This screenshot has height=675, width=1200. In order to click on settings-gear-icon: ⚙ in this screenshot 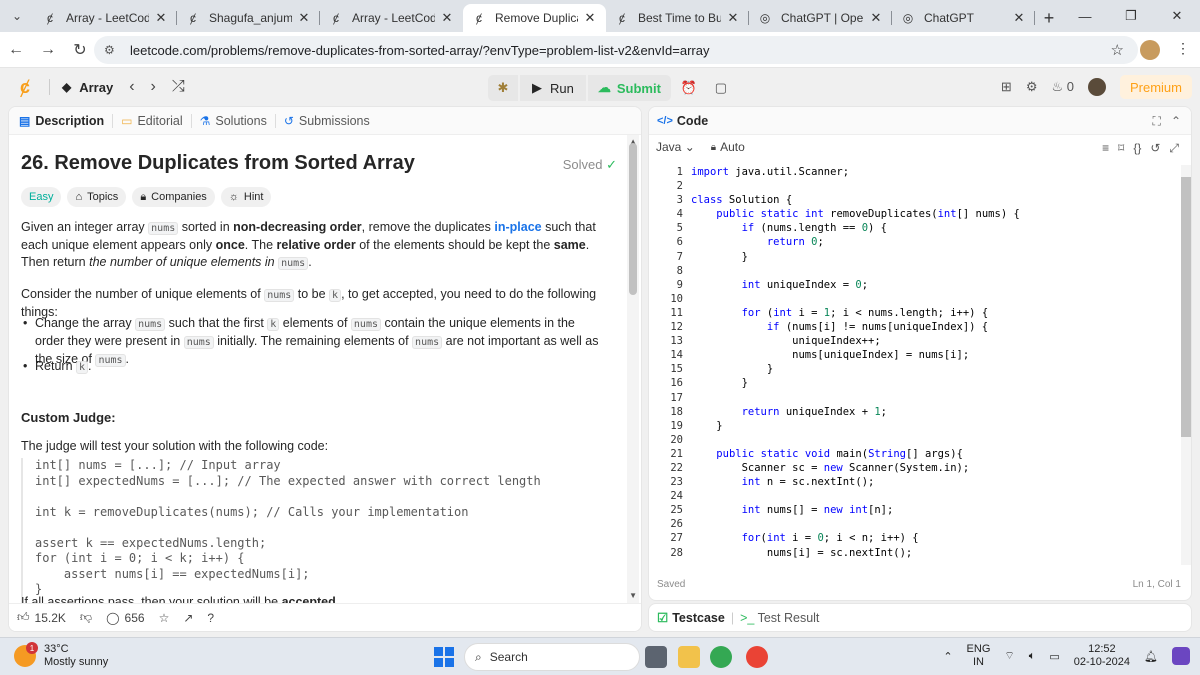, I will do `click(1032, 87)`.